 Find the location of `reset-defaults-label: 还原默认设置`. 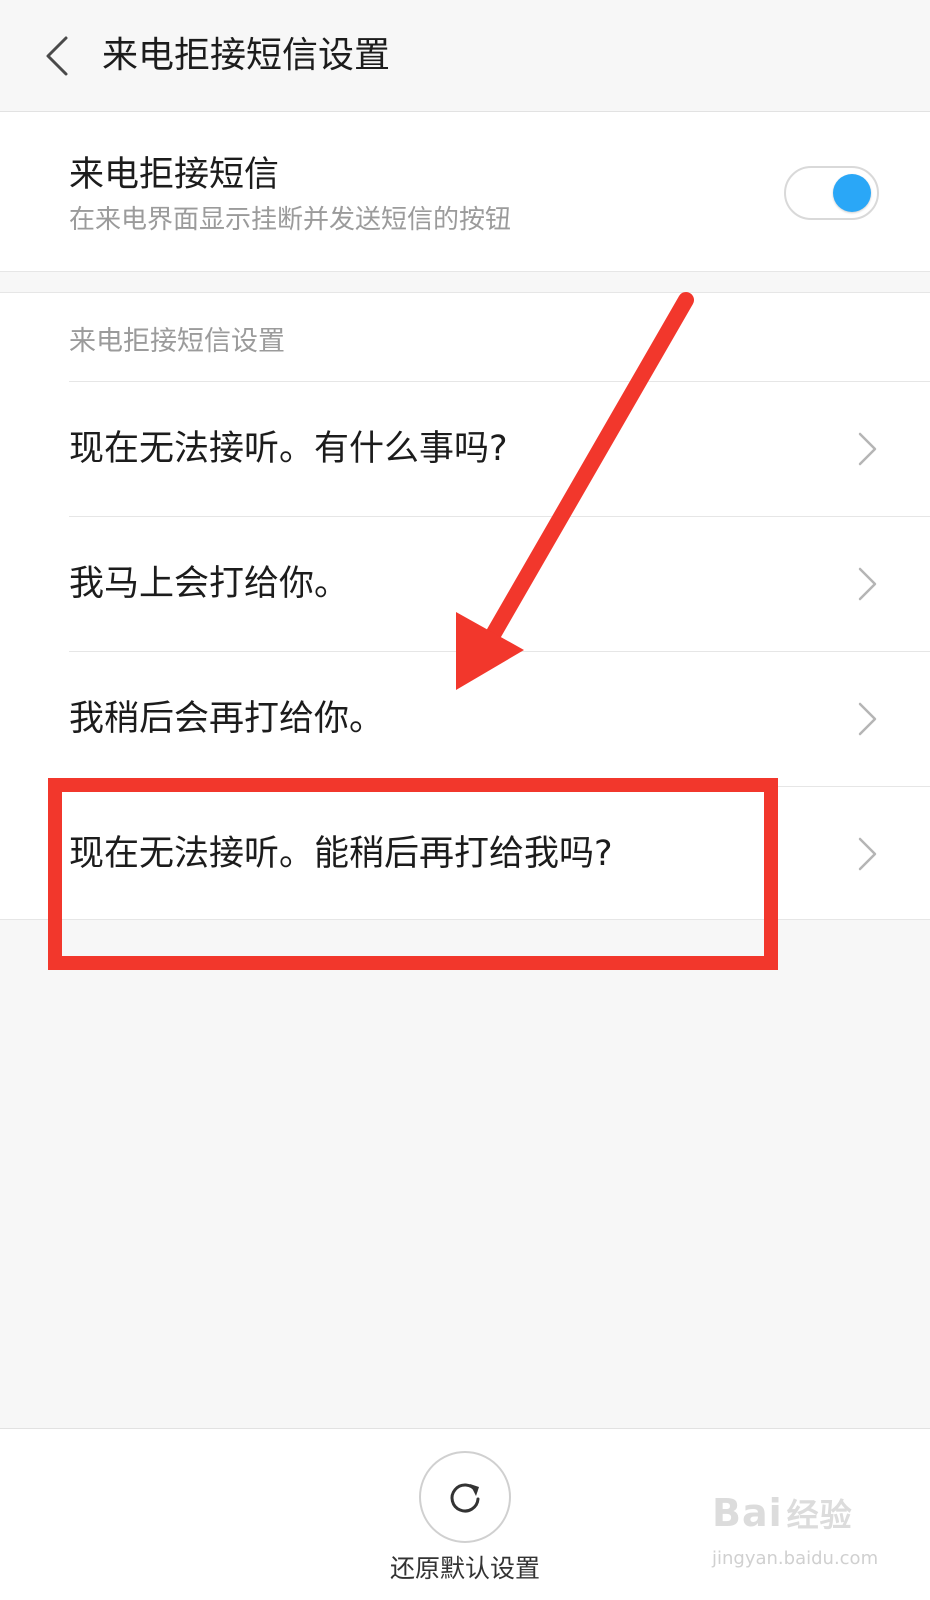

reset-defaults-label: 还原默认设置 is located at coordinates (464, 1568).